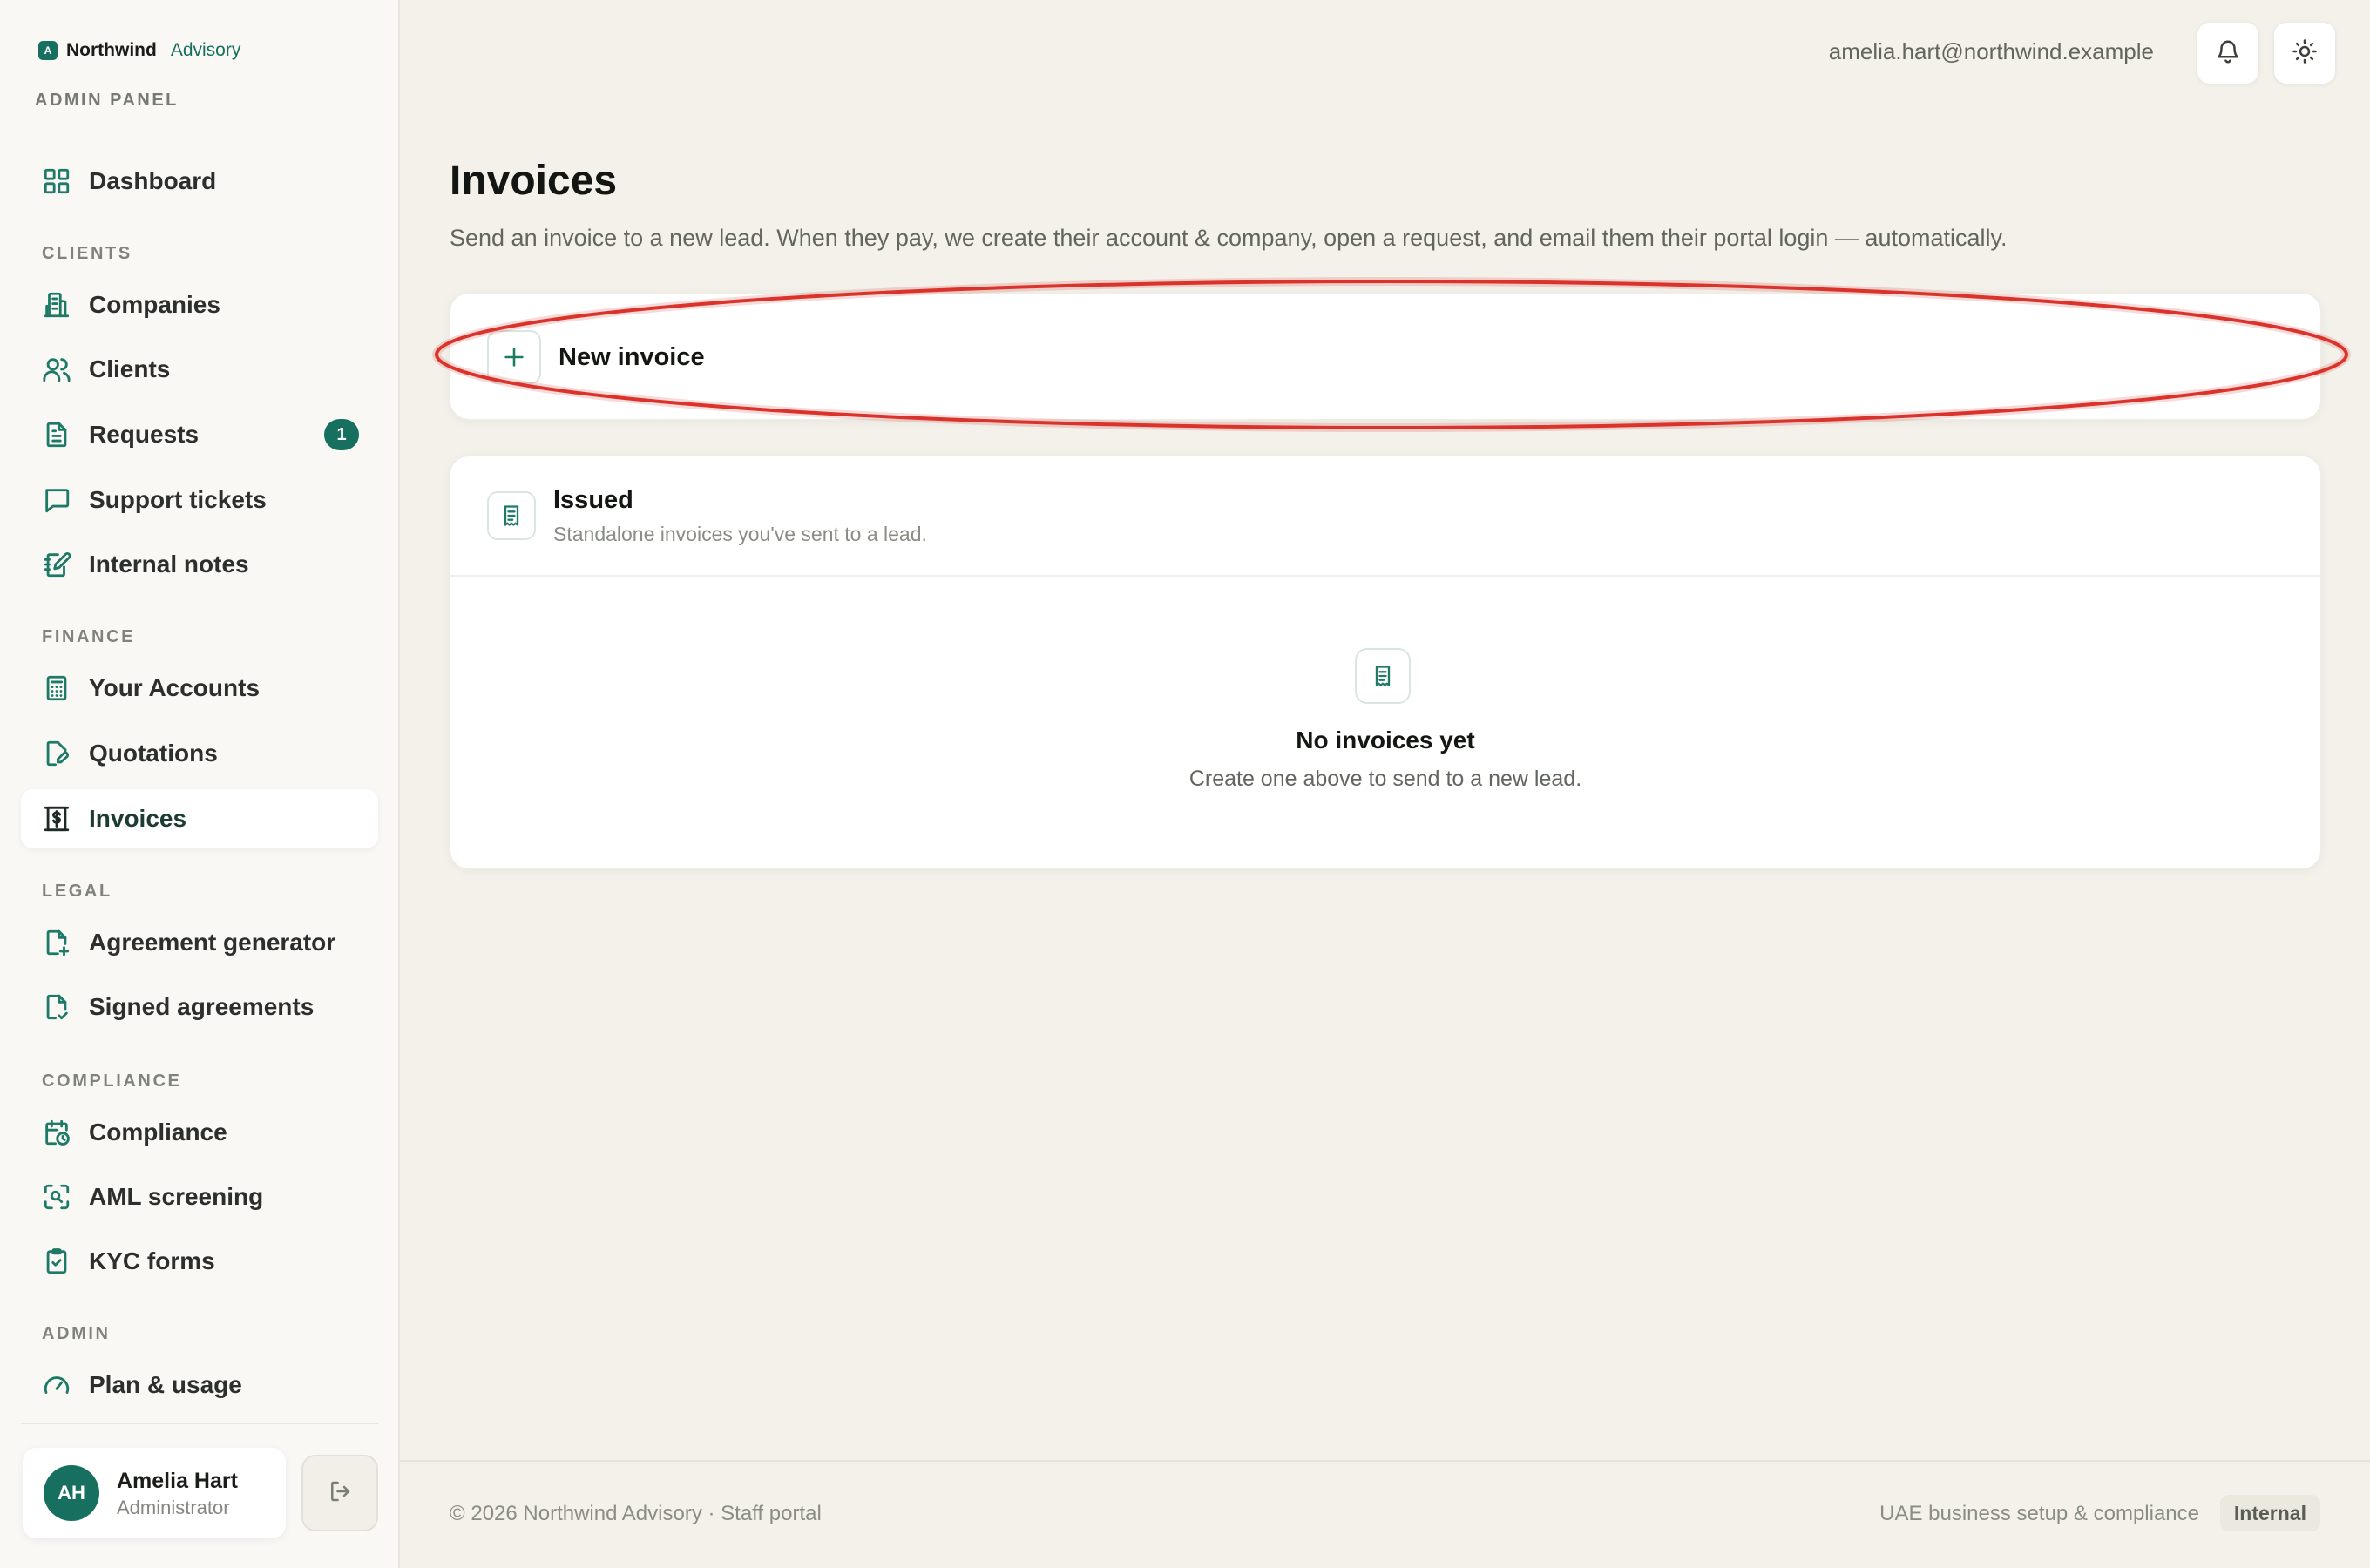 The image size is (2370, 1568). I want to click on sidebar-item-requests: Requests 1, so click(199, 434).